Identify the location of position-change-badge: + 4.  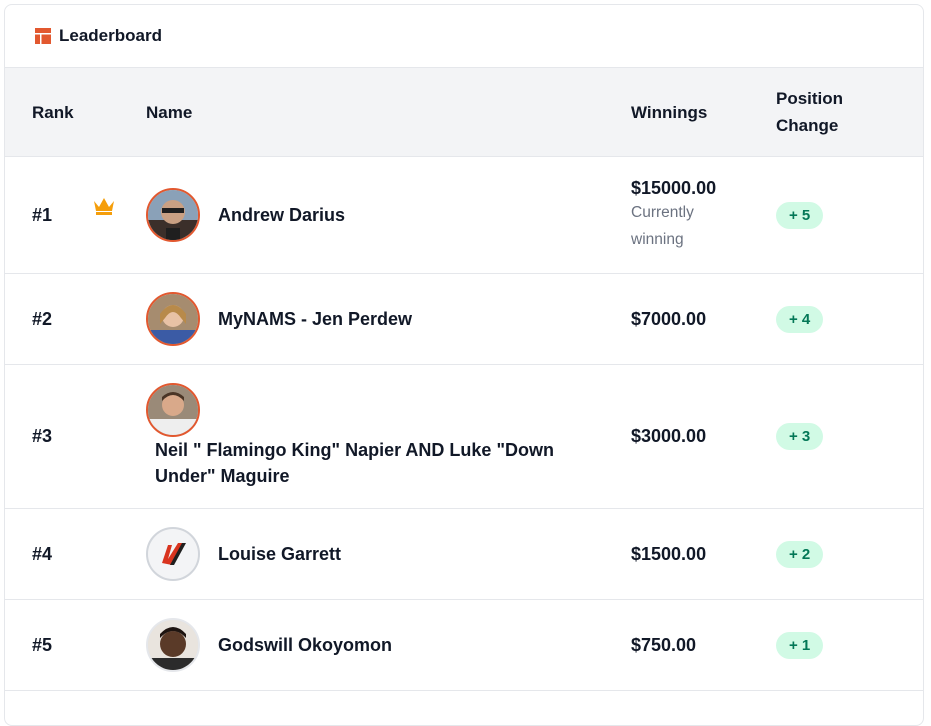
(800, 319).